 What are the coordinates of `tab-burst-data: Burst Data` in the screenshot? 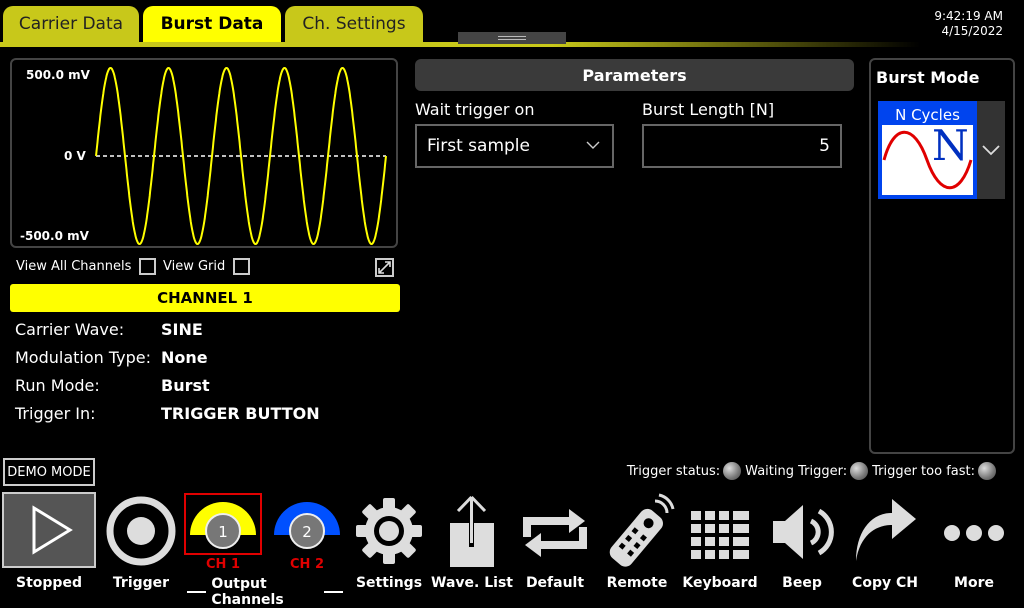 It's located at (212, 24).